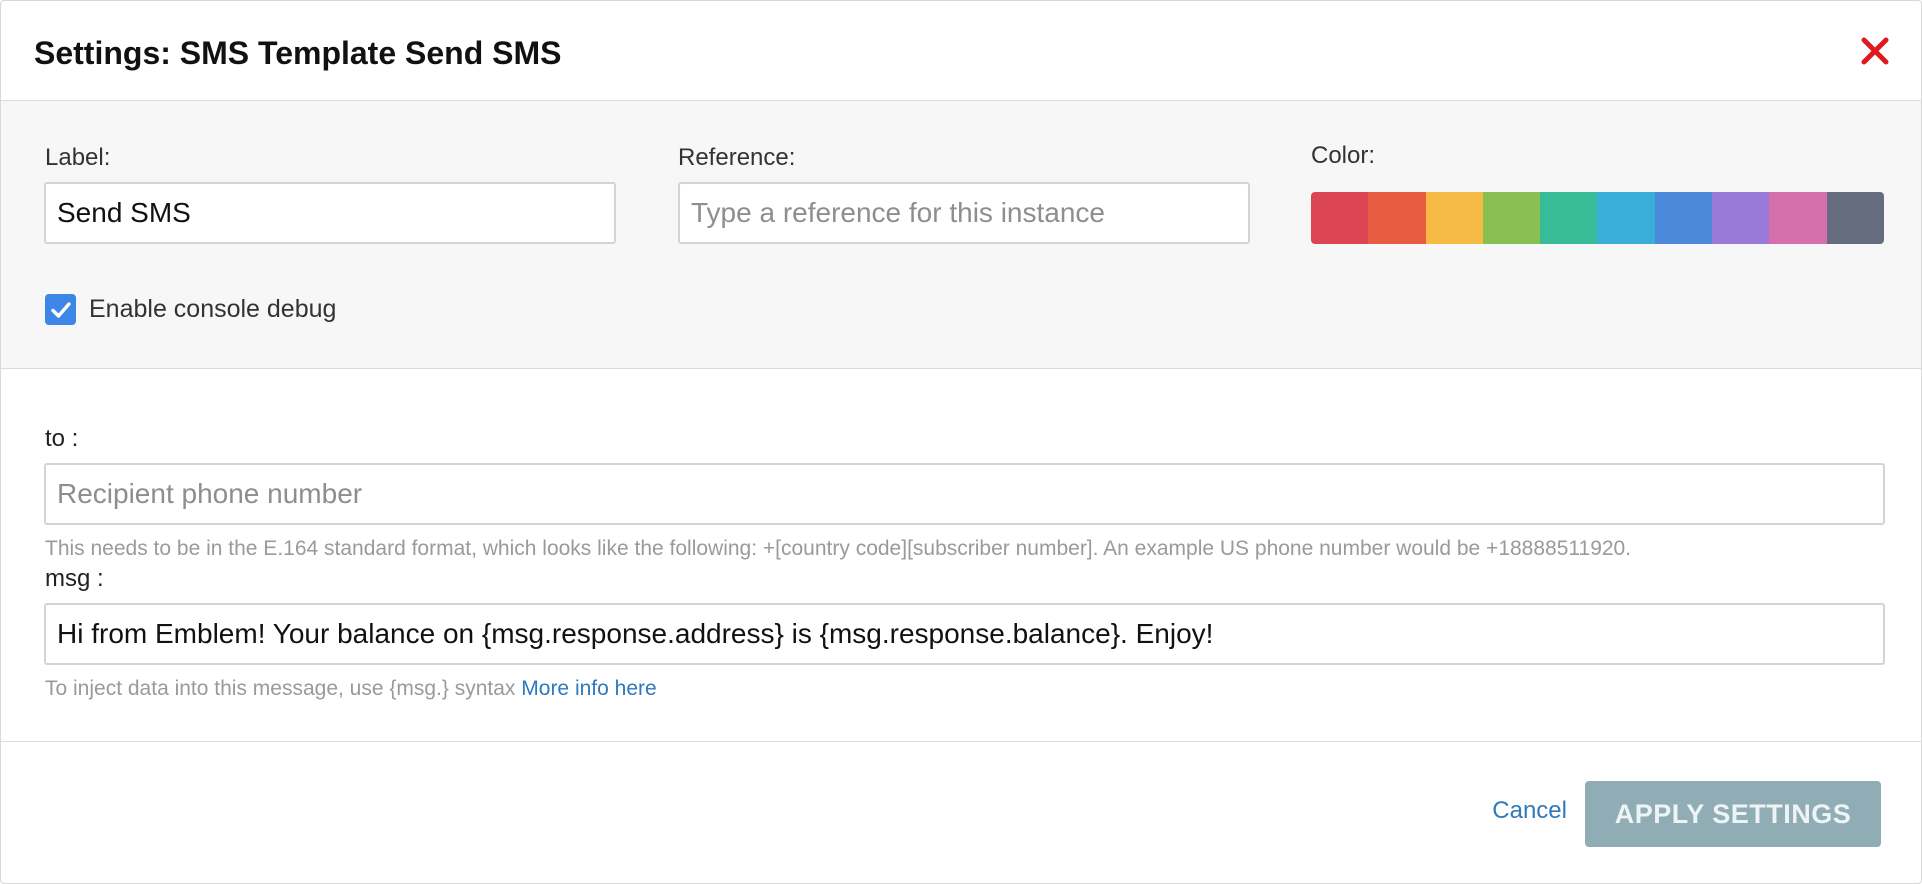 This screenshot has height=884, width=1922. Describe the element at coordinates (1529, 811) in the screenshot. I see `cancel-button: Cancel` at that location.